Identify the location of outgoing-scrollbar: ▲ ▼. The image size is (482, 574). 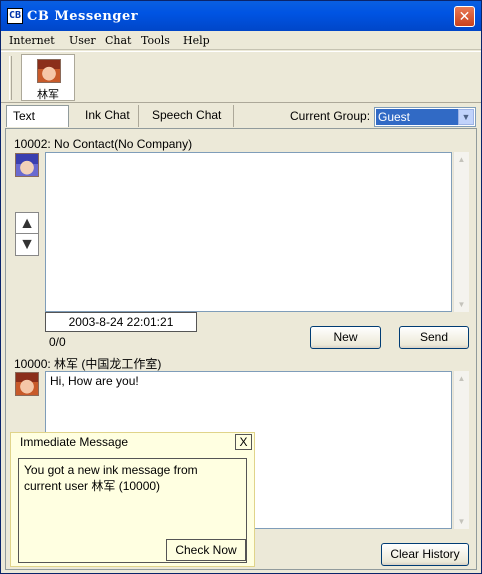
(461, 450).